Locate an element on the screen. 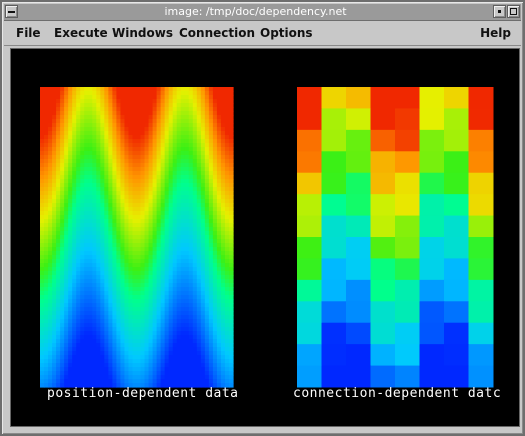 The height and width of the screenshot is (436, 525). title-bar: image: /tmp/doc/dependency.net is located at coordinates (262, 12).